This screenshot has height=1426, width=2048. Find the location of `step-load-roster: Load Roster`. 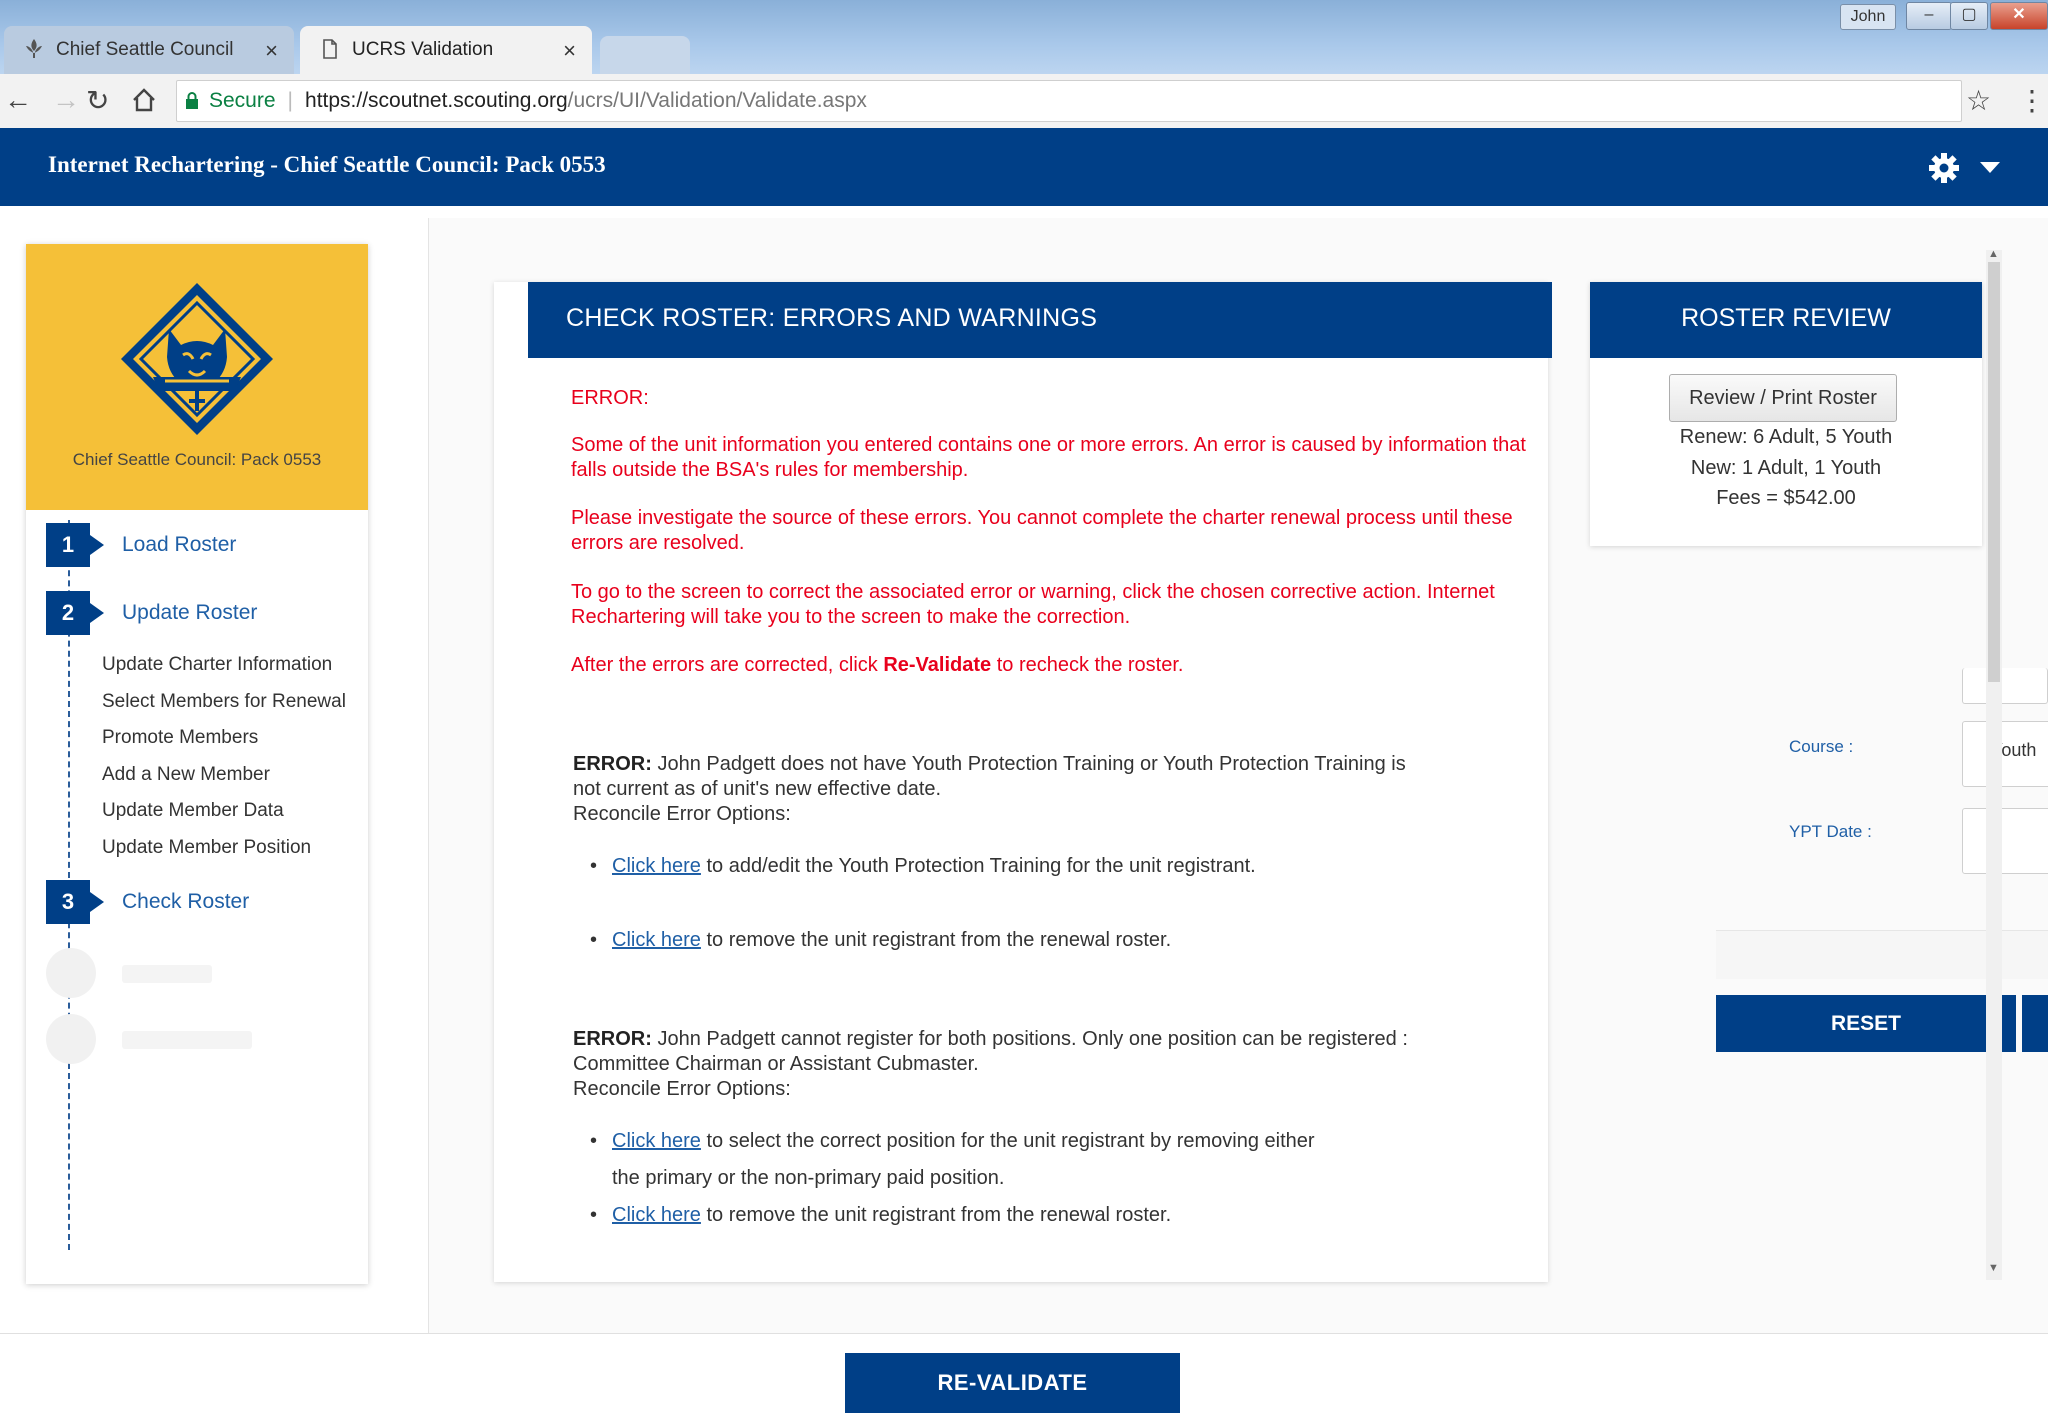

step-load-roster: Load Roster is located at coordinates (179, 545).